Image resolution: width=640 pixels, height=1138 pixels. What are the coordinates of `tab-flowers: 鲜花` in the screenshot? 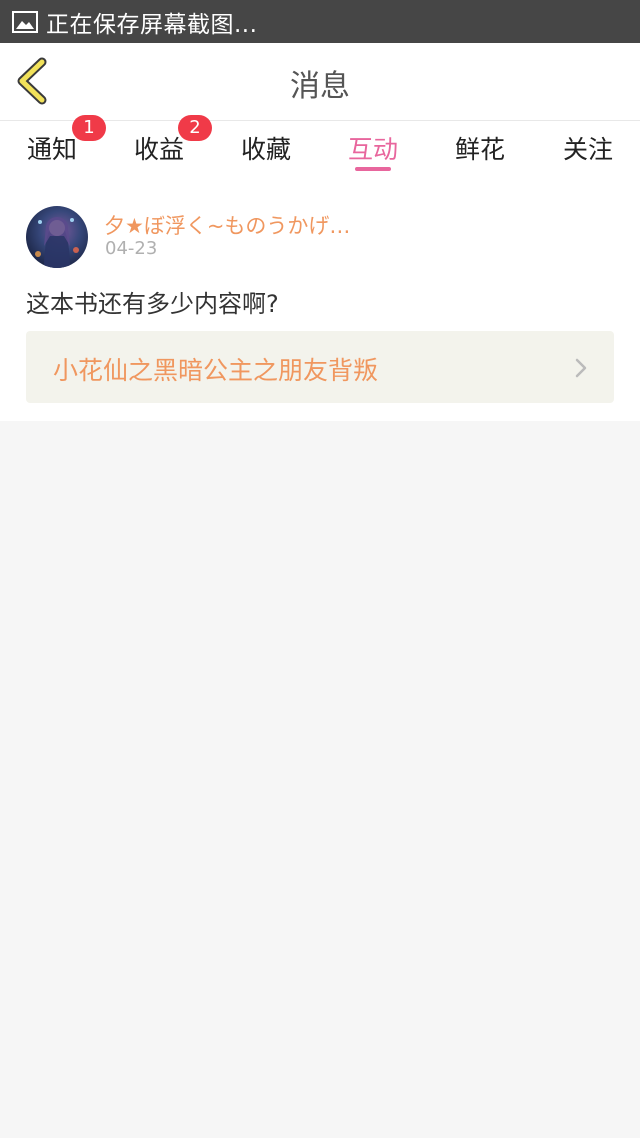 It's located at (480, 151).